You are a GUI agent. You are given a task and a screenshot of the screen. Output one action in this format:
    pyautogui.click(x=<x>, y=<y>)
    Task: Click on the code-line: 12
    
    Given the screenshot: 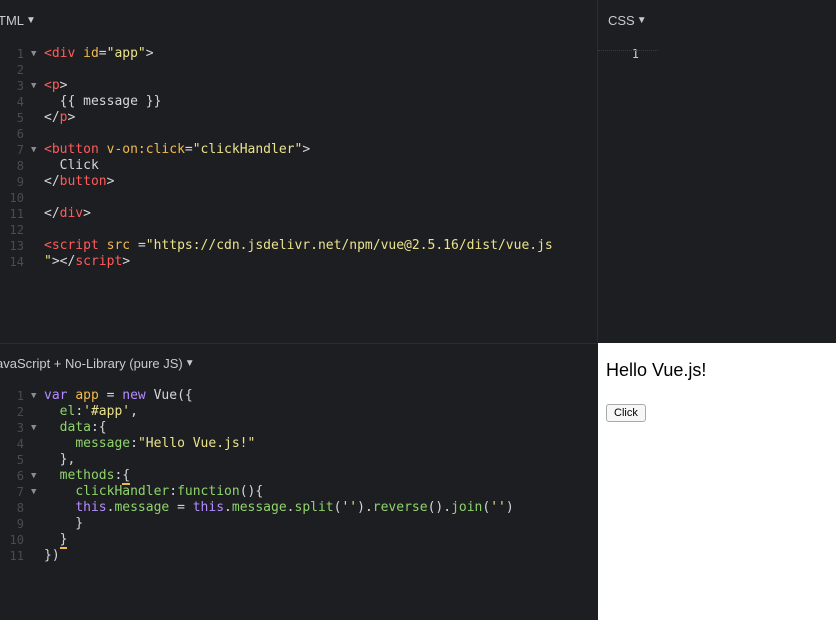 What is the action you would take?
    pyautogui.click(x=298, y=230)
    